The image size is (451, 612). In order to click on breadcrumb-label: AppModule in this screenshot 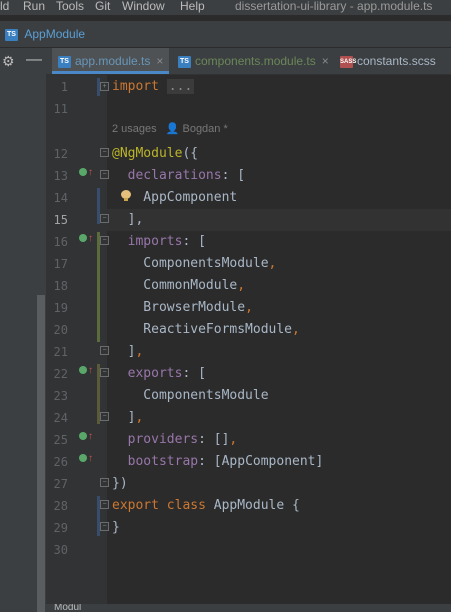, I will do `click(55, 34)`.